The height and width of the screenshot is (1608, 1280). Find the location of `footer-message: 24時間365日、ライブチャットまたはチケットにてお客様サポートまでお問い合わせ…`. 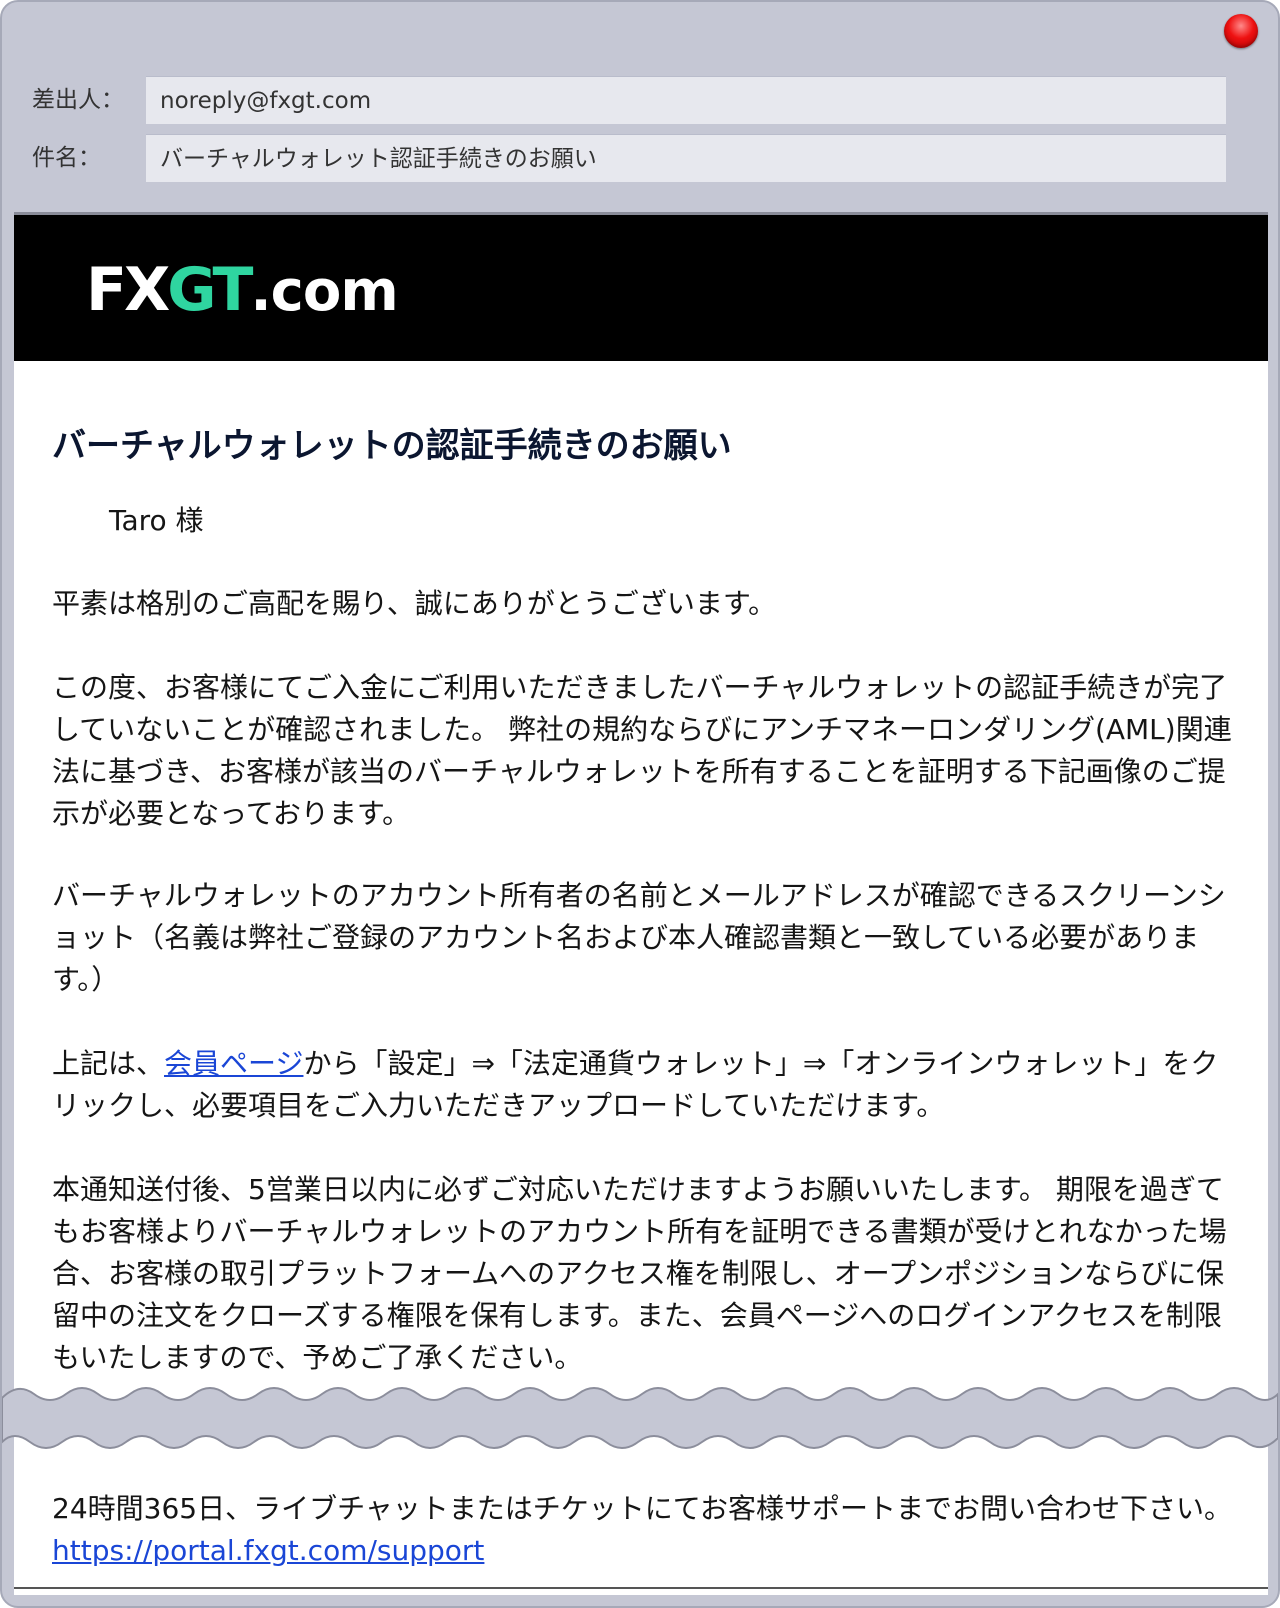

footer-message: 24時間365日、ライブチャットまたはチケットにてお客様サポートまでお問い合わせ… is located at coordinates (642, 1508).